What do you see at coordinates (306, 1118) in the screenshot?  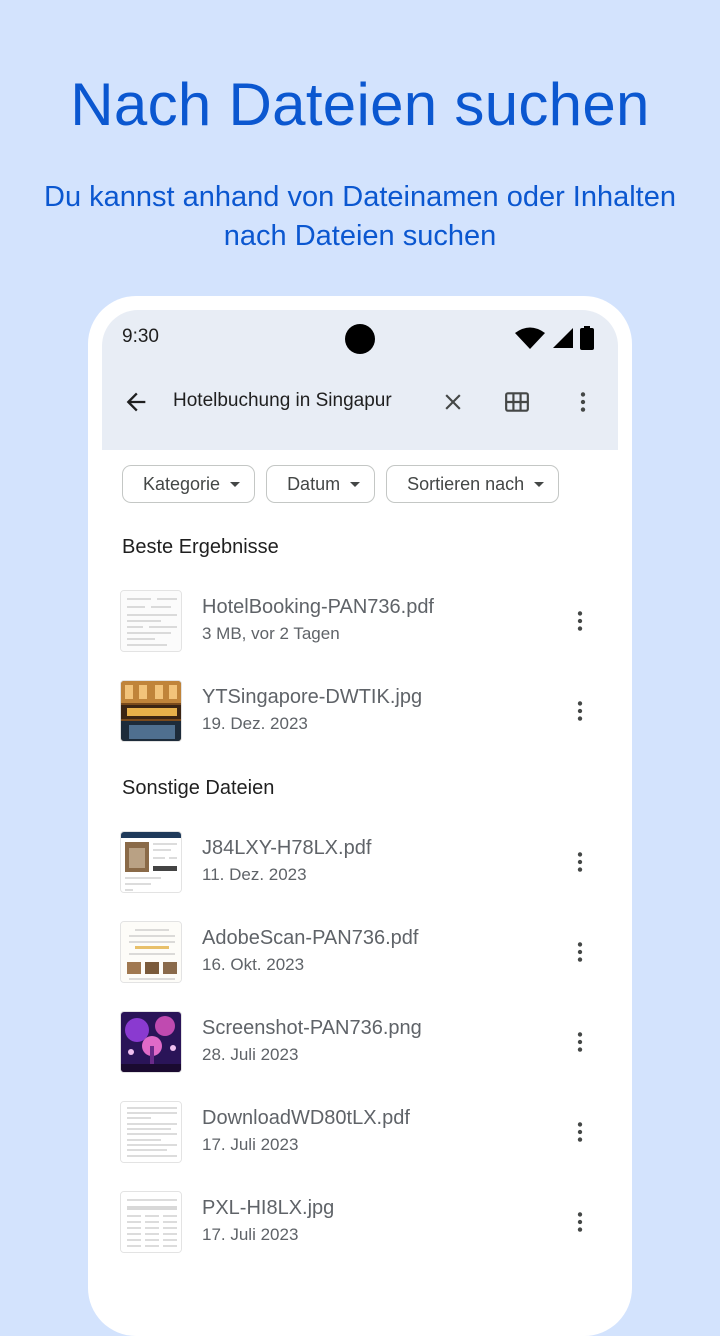 I see `file-name: DownloadWD80tLX.pdf` at bounding box center [306, 1118].